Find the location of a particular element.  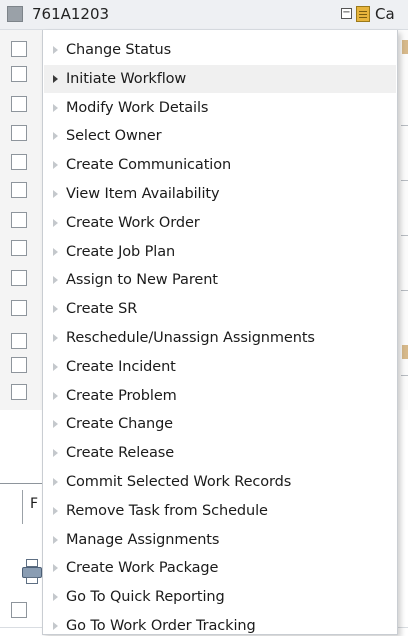

menu-item: Create Communication is located at coordinates (220, 165).